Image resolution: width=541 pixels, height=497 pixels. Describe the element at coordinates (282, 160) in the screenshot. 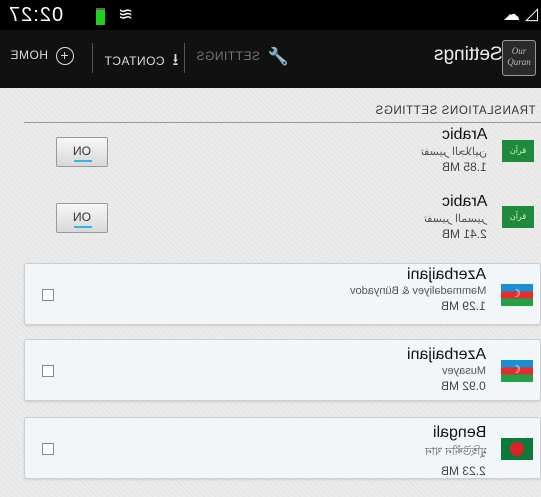

I see `translation-row: قرآن Arabic تفسير الجلالين 1.85 MB ON` at that location.